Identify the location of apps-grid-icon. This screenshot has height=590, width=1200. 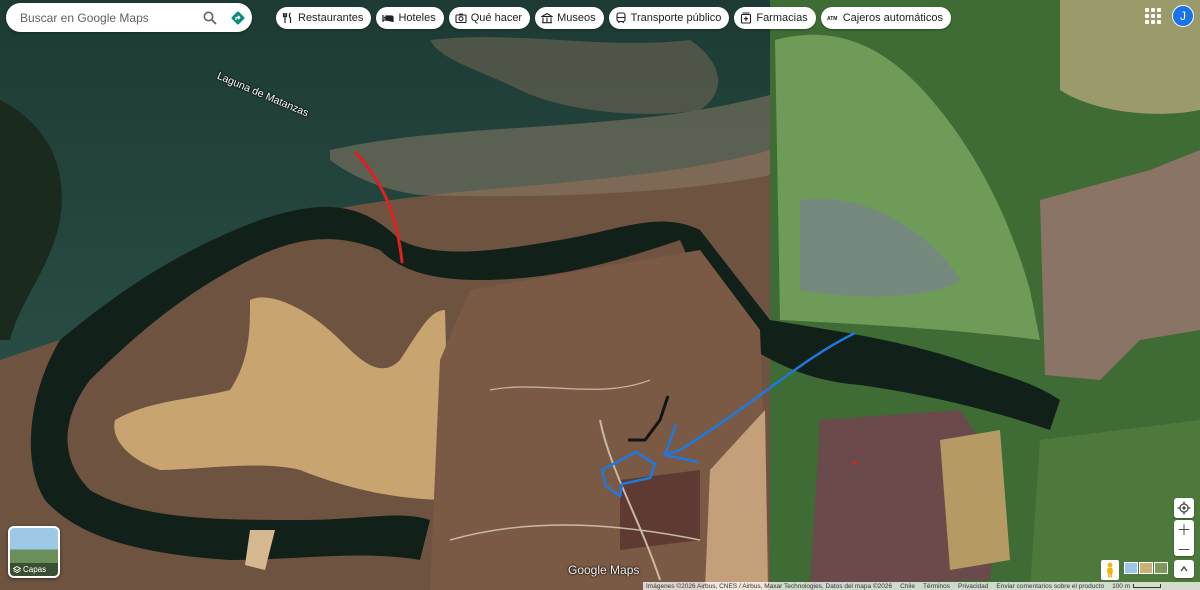
(1153, 16).